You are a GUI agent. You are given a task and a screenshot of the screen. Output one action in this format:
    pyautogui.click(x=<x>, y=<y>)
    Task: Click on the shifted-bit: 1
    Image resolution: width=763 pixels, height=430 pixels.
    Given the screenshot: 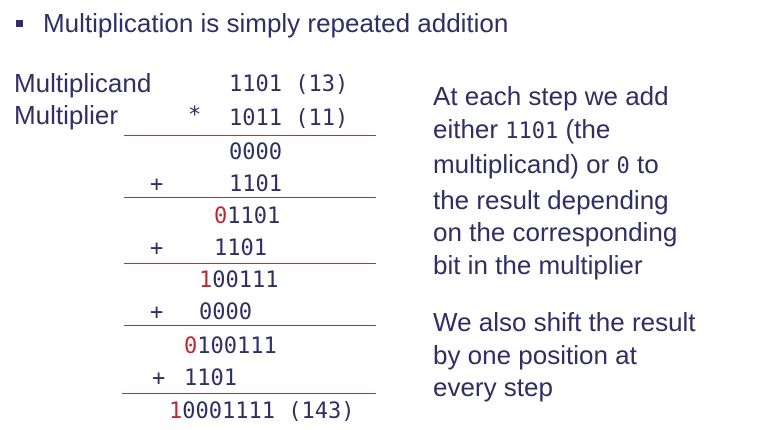 What is the action you would take?
    pyautogui.click(x=206, y=280)
    